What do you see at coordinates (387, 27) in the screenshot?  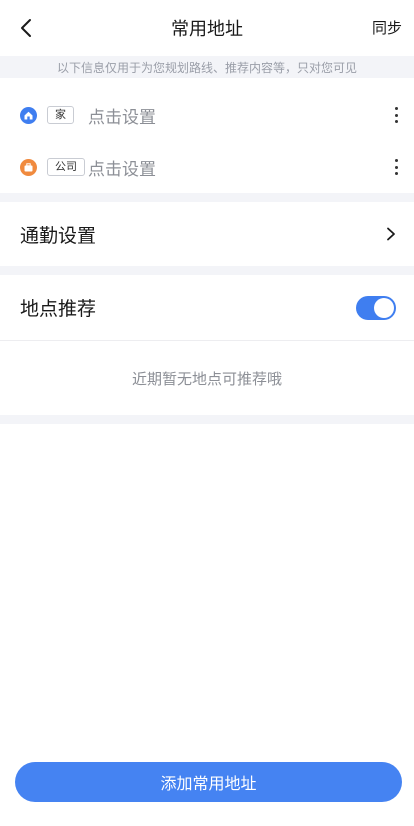 I see `sync-button: 同步` at bounding box center [387, 27].